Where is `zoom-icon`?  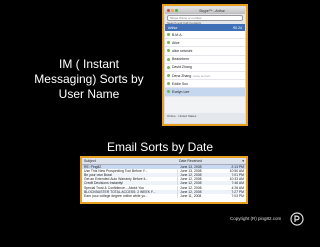
zoom-icon is located at coordinates (176, 10).